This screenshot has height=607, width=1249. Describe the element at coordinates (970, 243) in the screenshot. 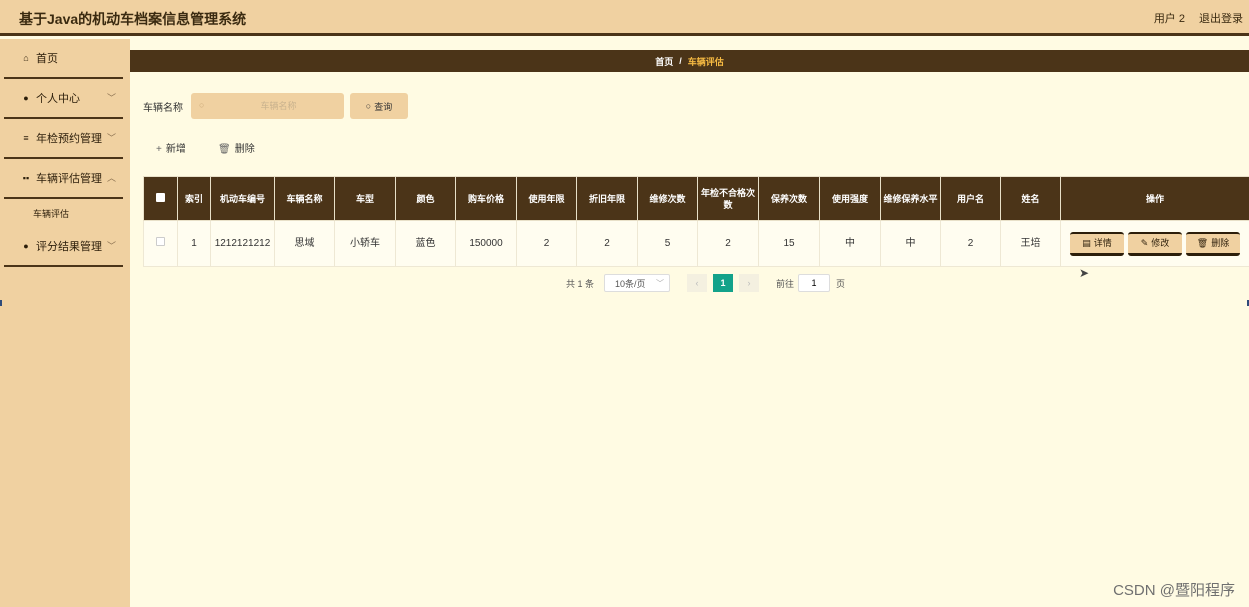

I see `cell-username: 2` at that location.